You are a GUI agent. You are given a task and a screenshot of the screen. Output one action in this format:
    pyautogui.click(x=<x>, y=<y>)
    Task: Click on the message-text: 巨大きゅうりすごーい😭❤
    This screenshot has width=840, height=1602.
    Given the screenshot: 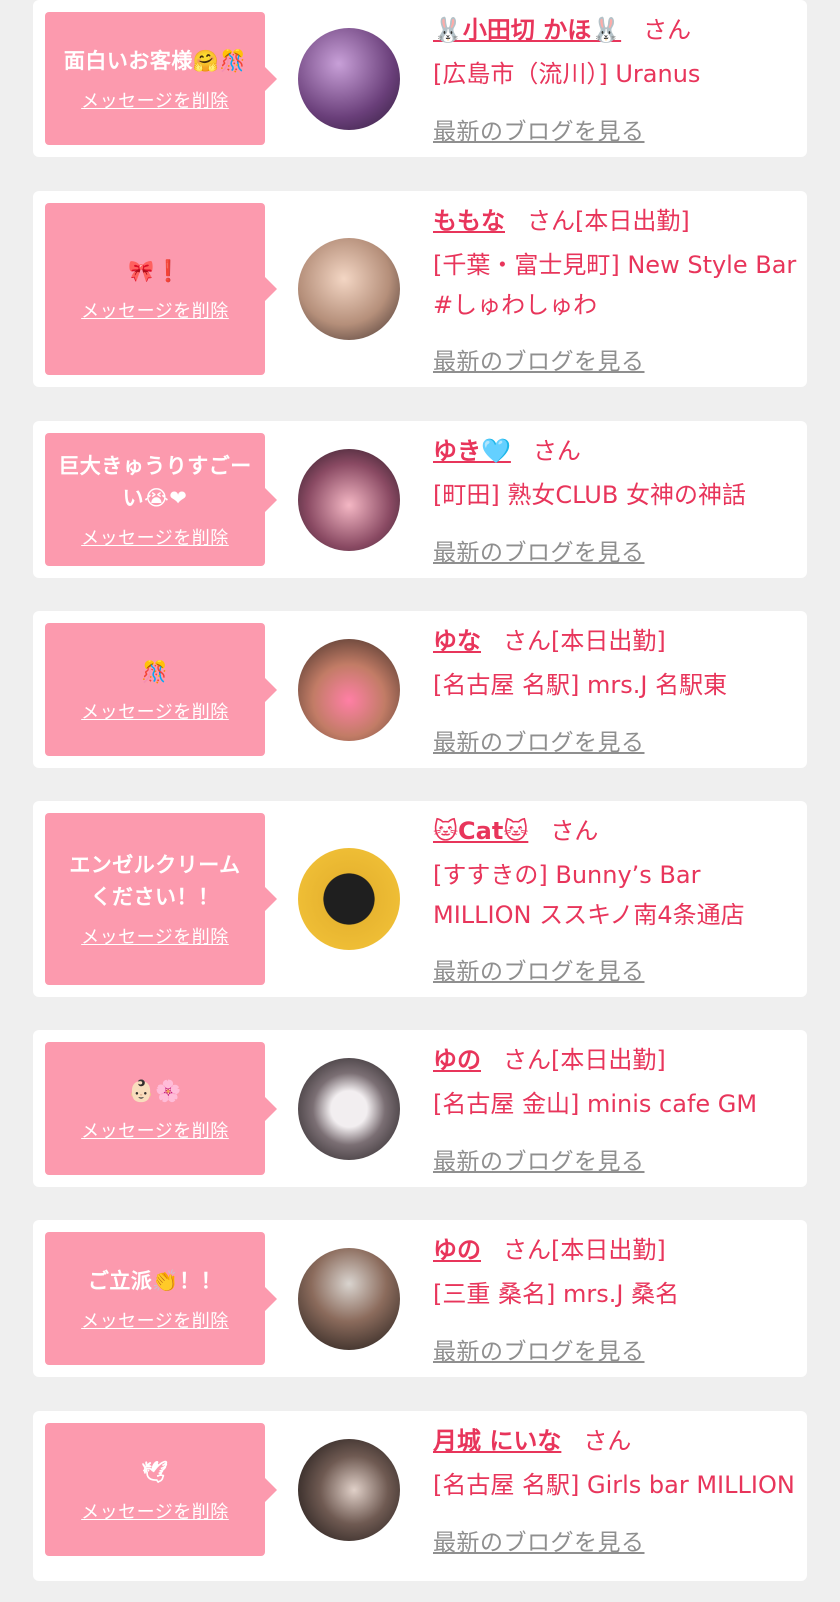 What is the action you would take?
    pyautogui.click(x=155, y=481)
    